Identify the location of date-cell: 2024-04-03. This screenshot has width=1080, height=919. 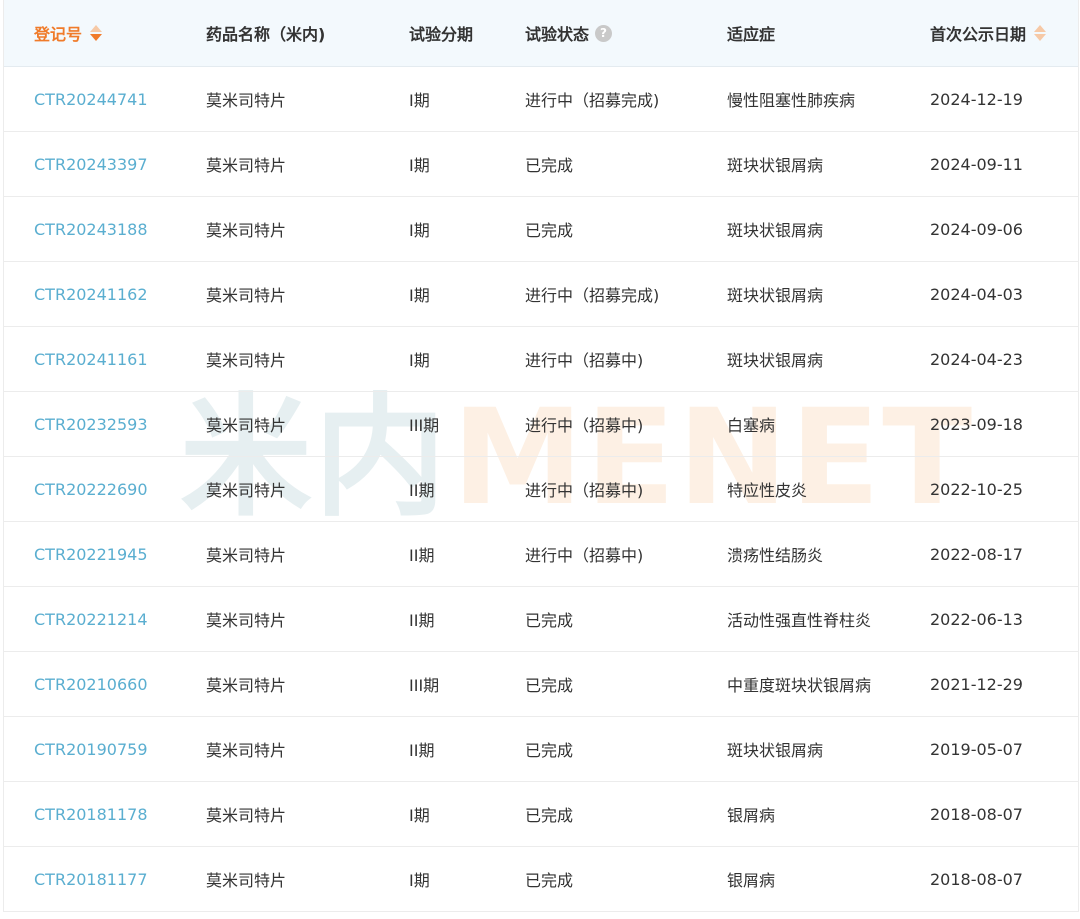
(976, 294).